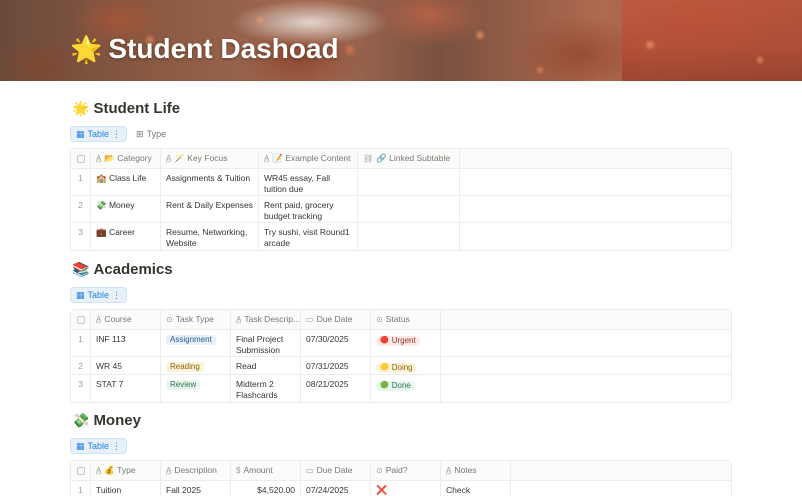 Image resolution: width=802 pixels, height=496 pixels. What do you see at coordinates (308, 158) in the screenshot?
I see `column-header-example-content: A̲ 📝 Example Content` at bounding box center [308, 158].